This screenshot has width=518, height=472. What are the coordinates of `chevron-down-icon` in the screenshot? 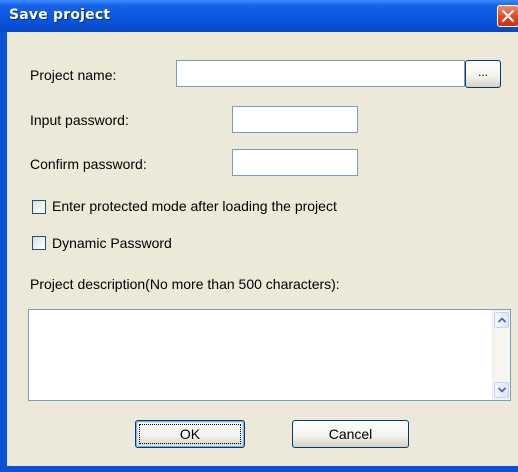 It's located at (502, 390).